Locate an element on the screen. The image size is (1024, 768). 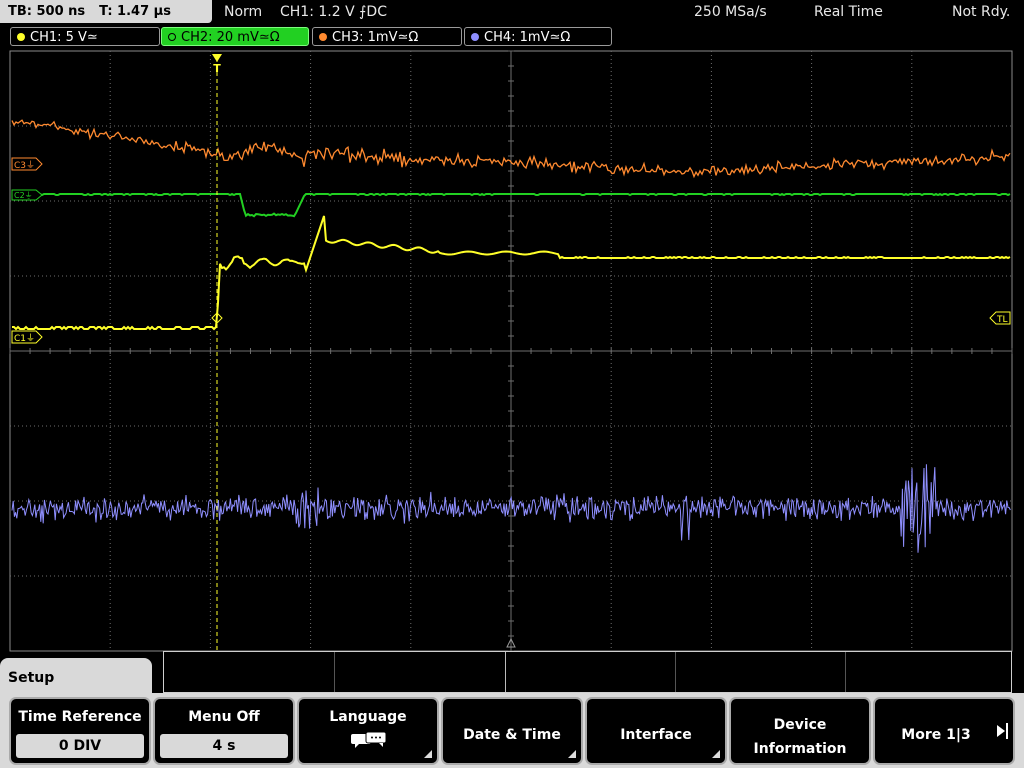
channel-tab-ch2: CH2: 20 mV≃Ω is located at coordinates (235, 36).